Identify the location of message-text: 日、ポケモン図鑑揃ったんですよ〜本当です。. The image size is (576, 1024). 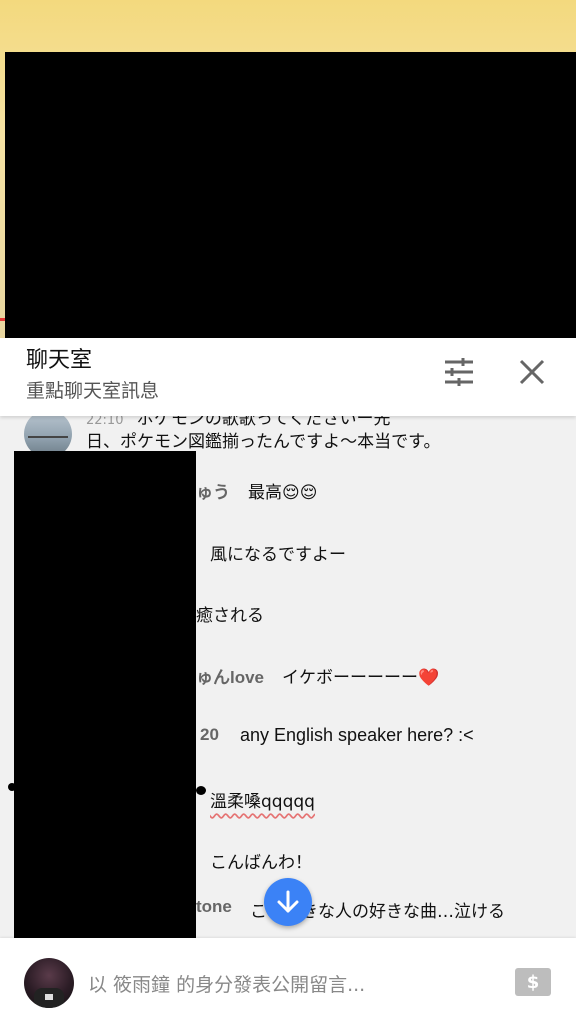
(263, 442).